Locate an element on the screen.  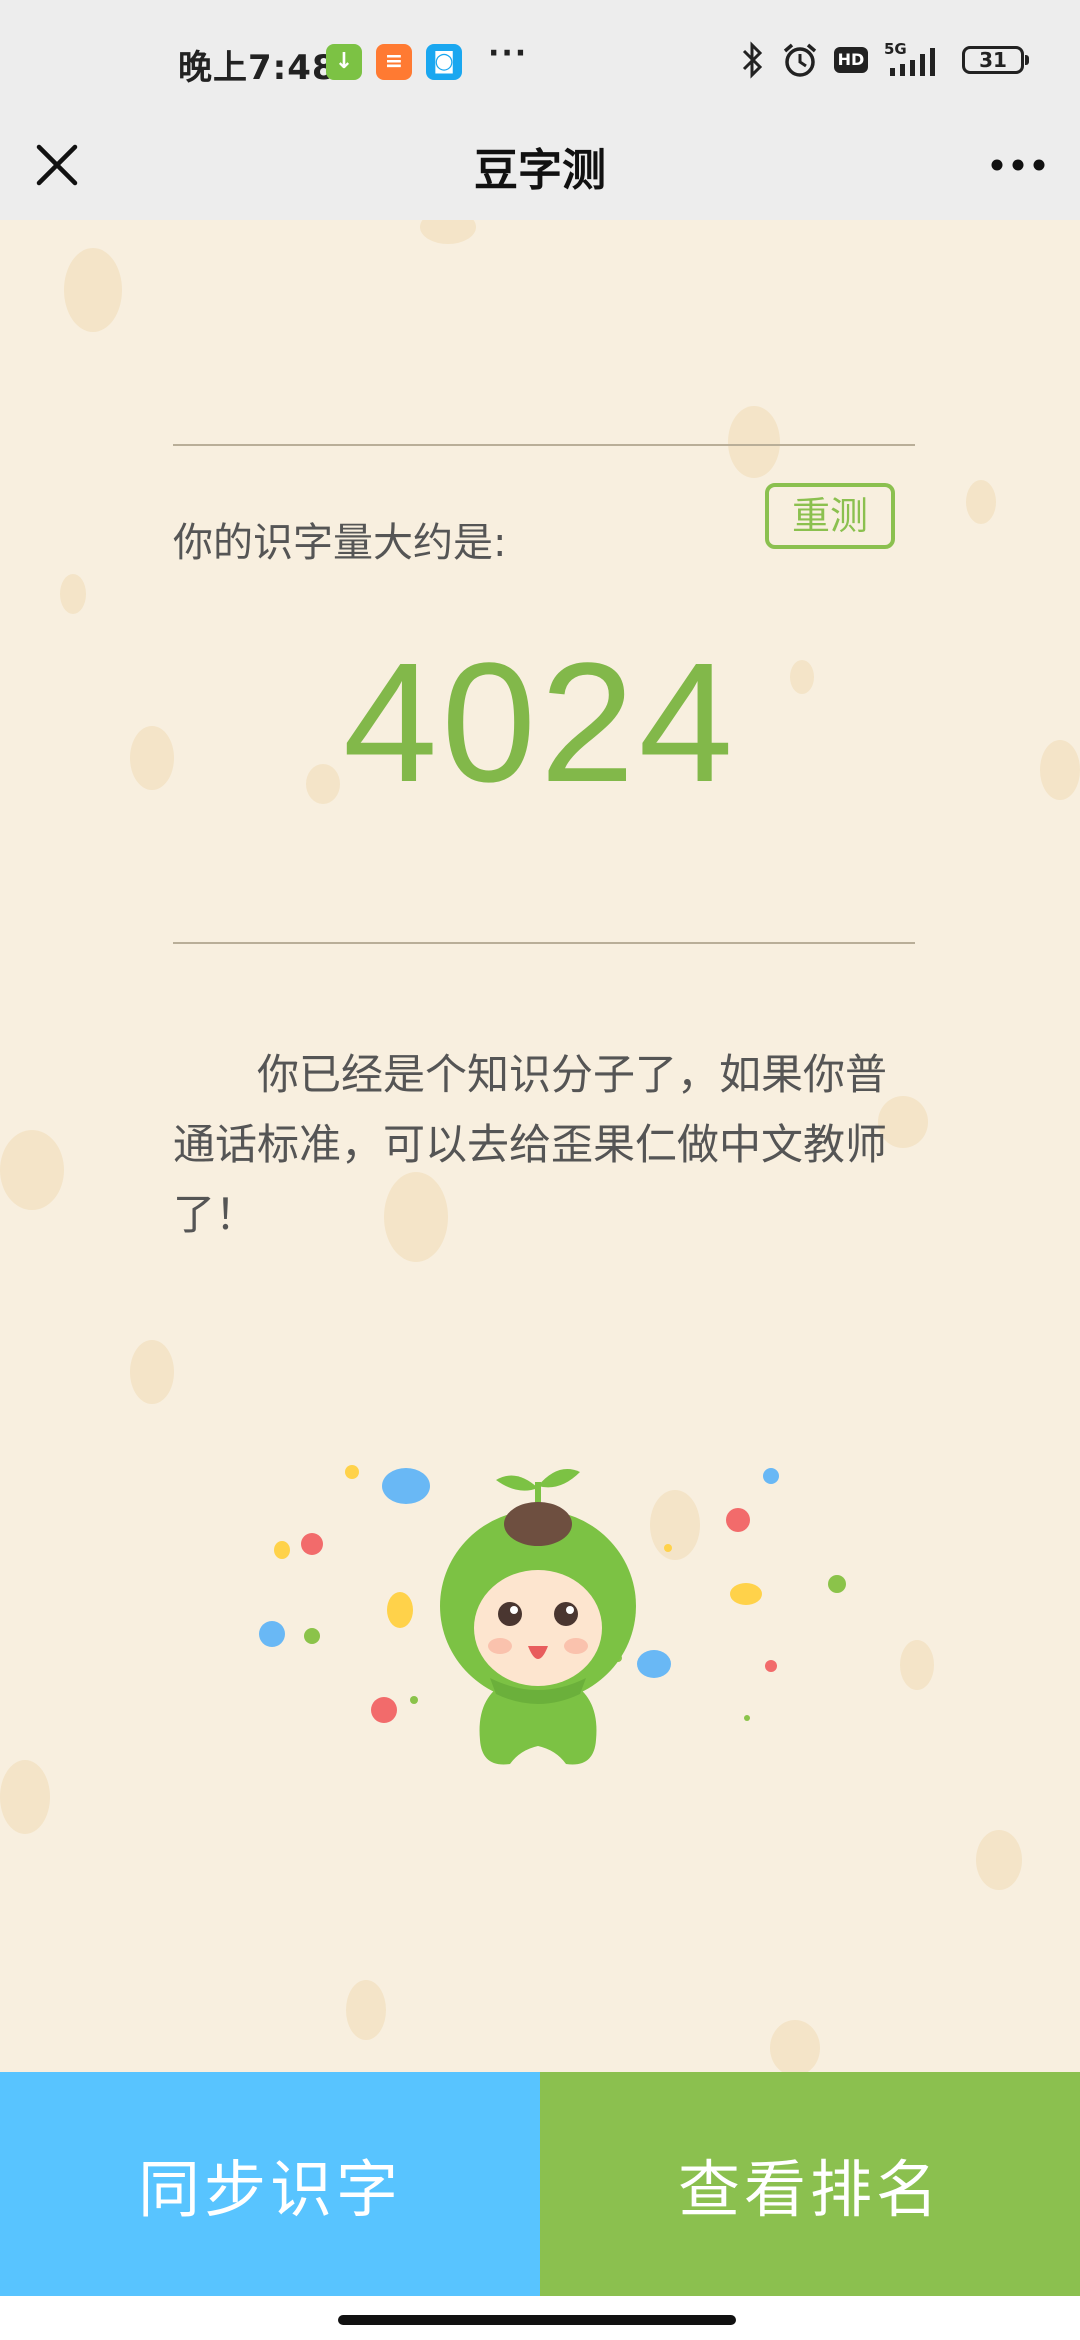
page-title: 豆字测 is located at coordinates (540, 170).